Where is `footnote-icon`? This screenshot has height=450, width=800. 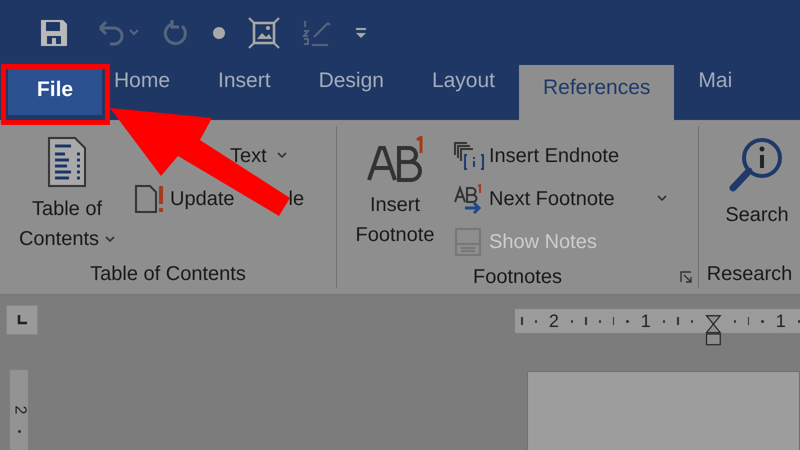
footnote-icon is located at coordinates (395, 160).